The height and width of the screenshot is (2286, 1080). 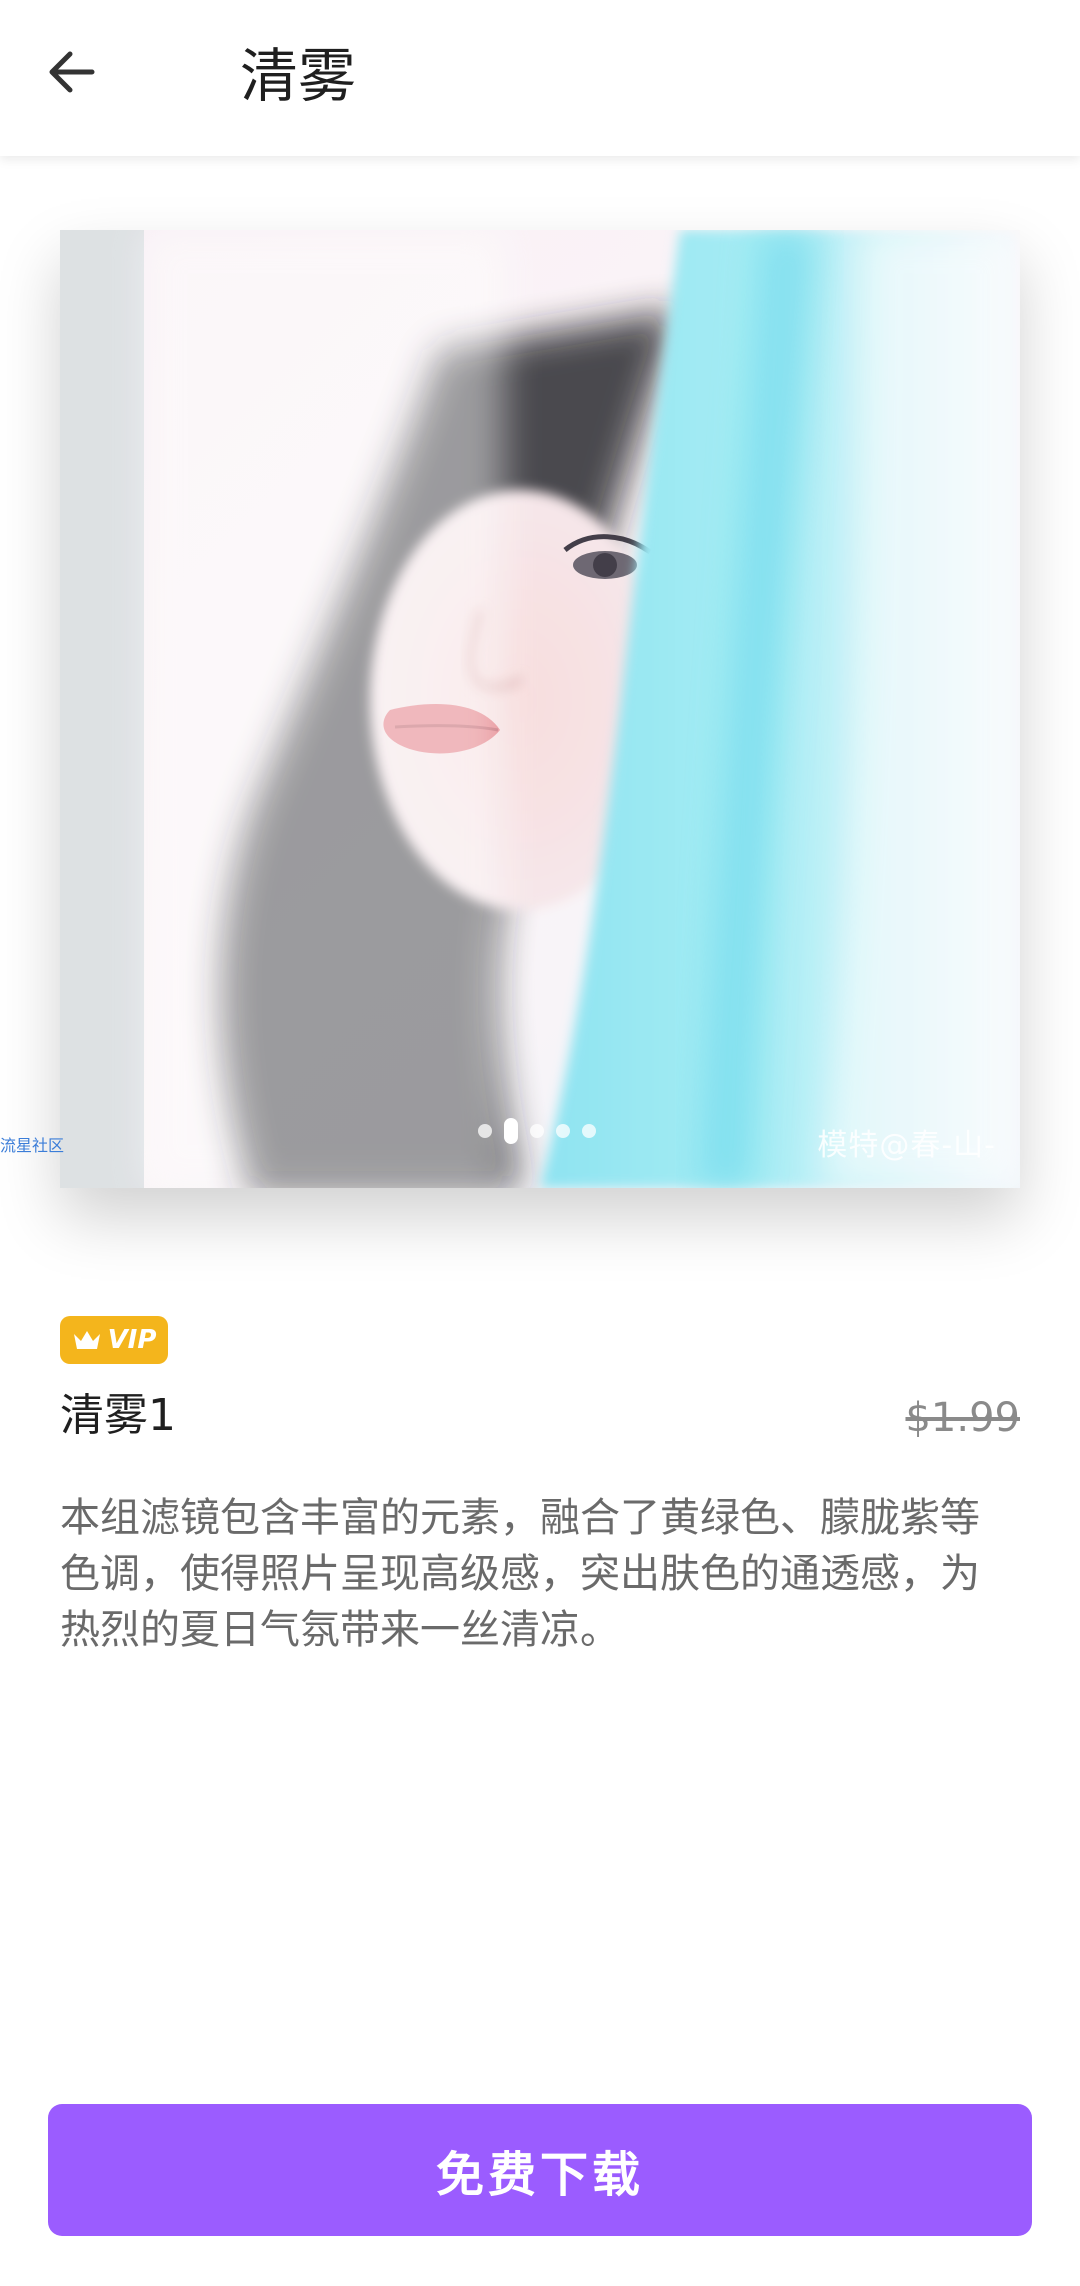 I want to click on arrow-left-icon, so click(x=72, y=72).